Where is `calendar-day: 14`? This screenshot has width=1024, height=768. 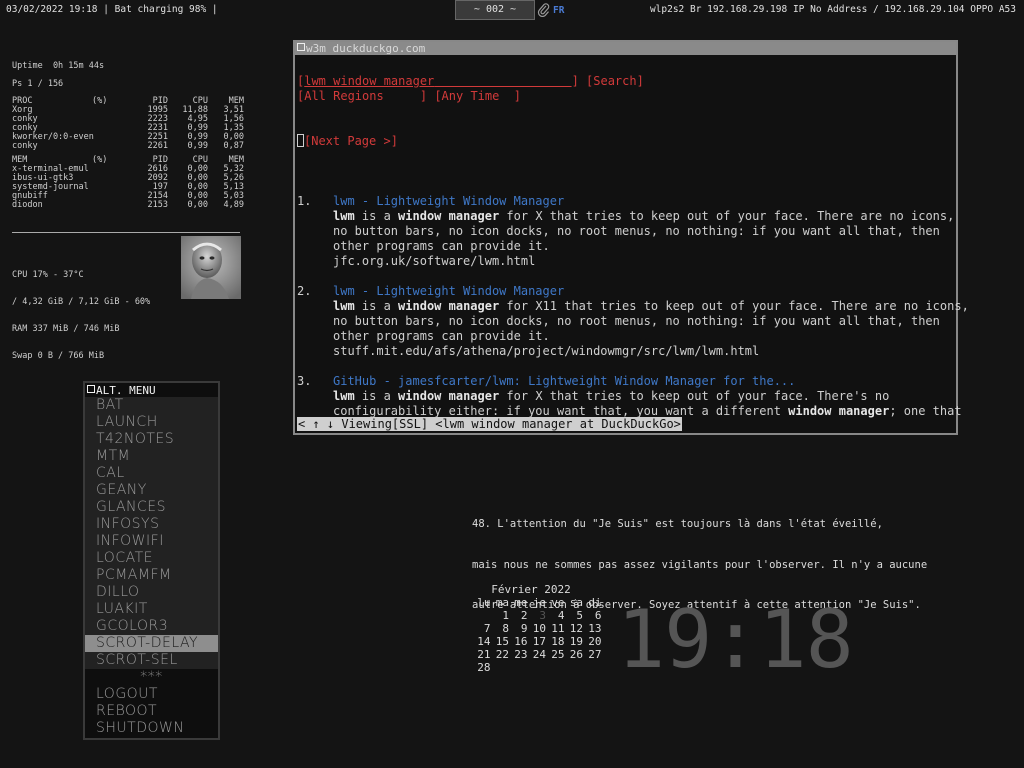 calendar-day: 14 is located at coordinates (481, 641).